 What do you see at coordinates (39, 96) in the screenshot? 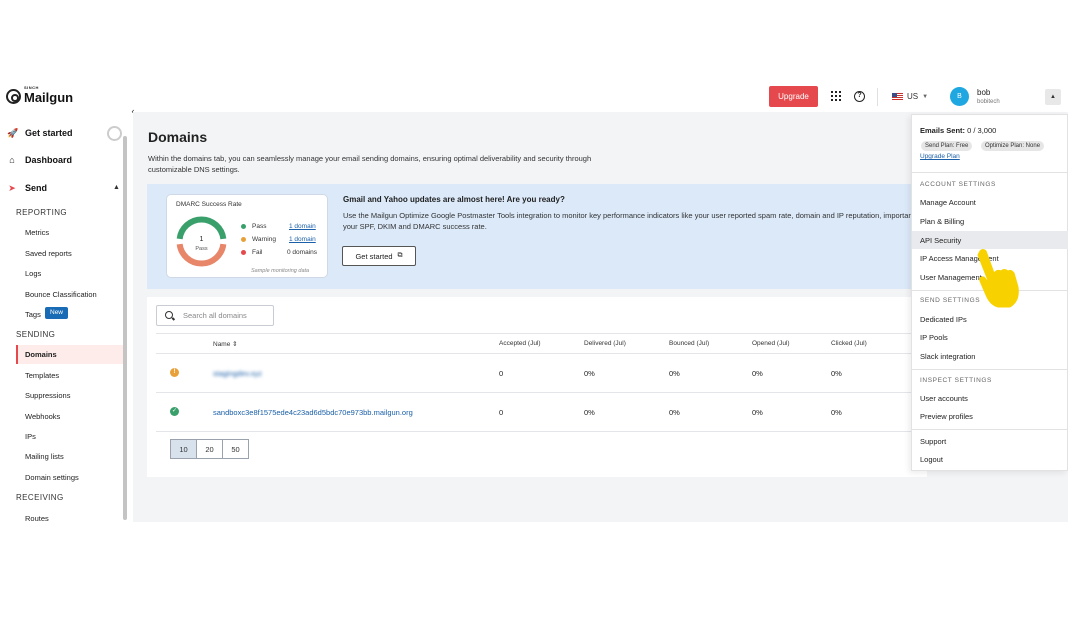
I see `mailgun-logo: SINCH Mailgun` at bounding box center [39, 96].